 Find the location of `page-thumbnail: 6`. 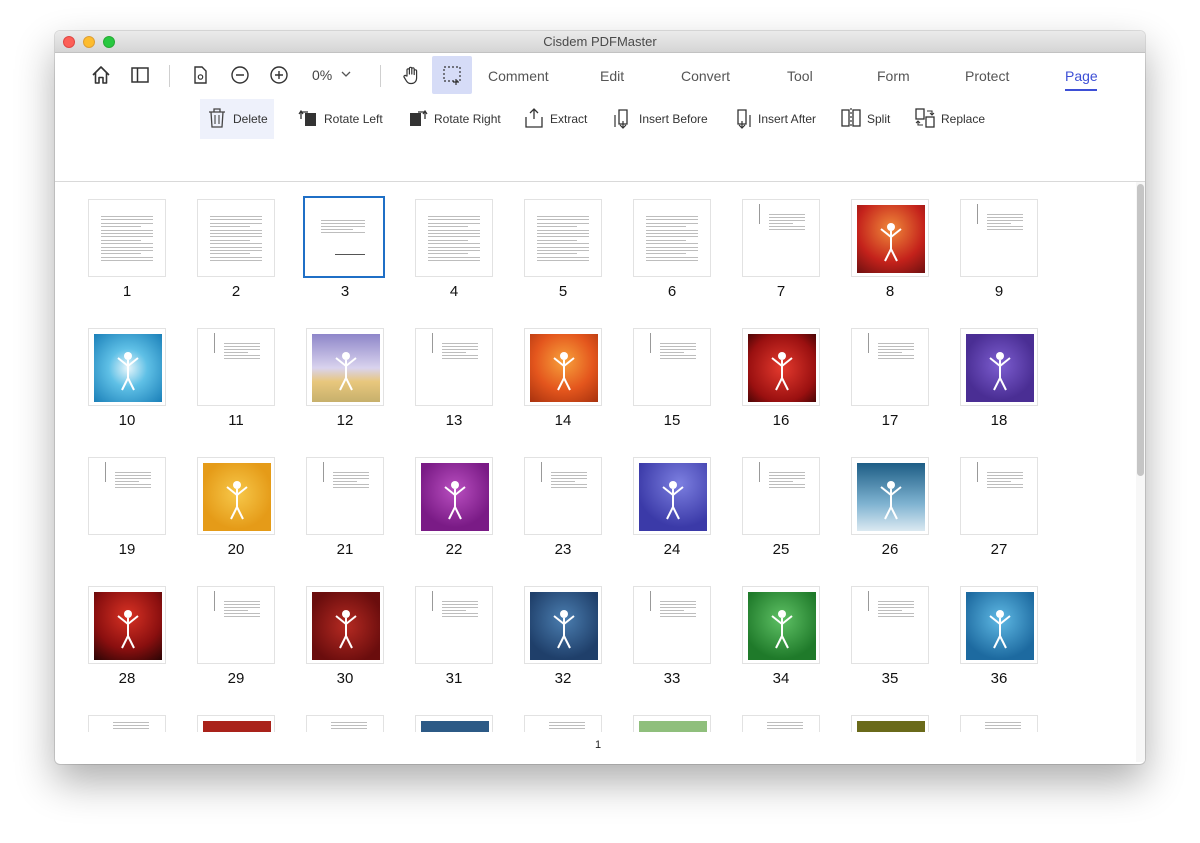

page-thumbnail: 6 is located at coordinates (673, 254).